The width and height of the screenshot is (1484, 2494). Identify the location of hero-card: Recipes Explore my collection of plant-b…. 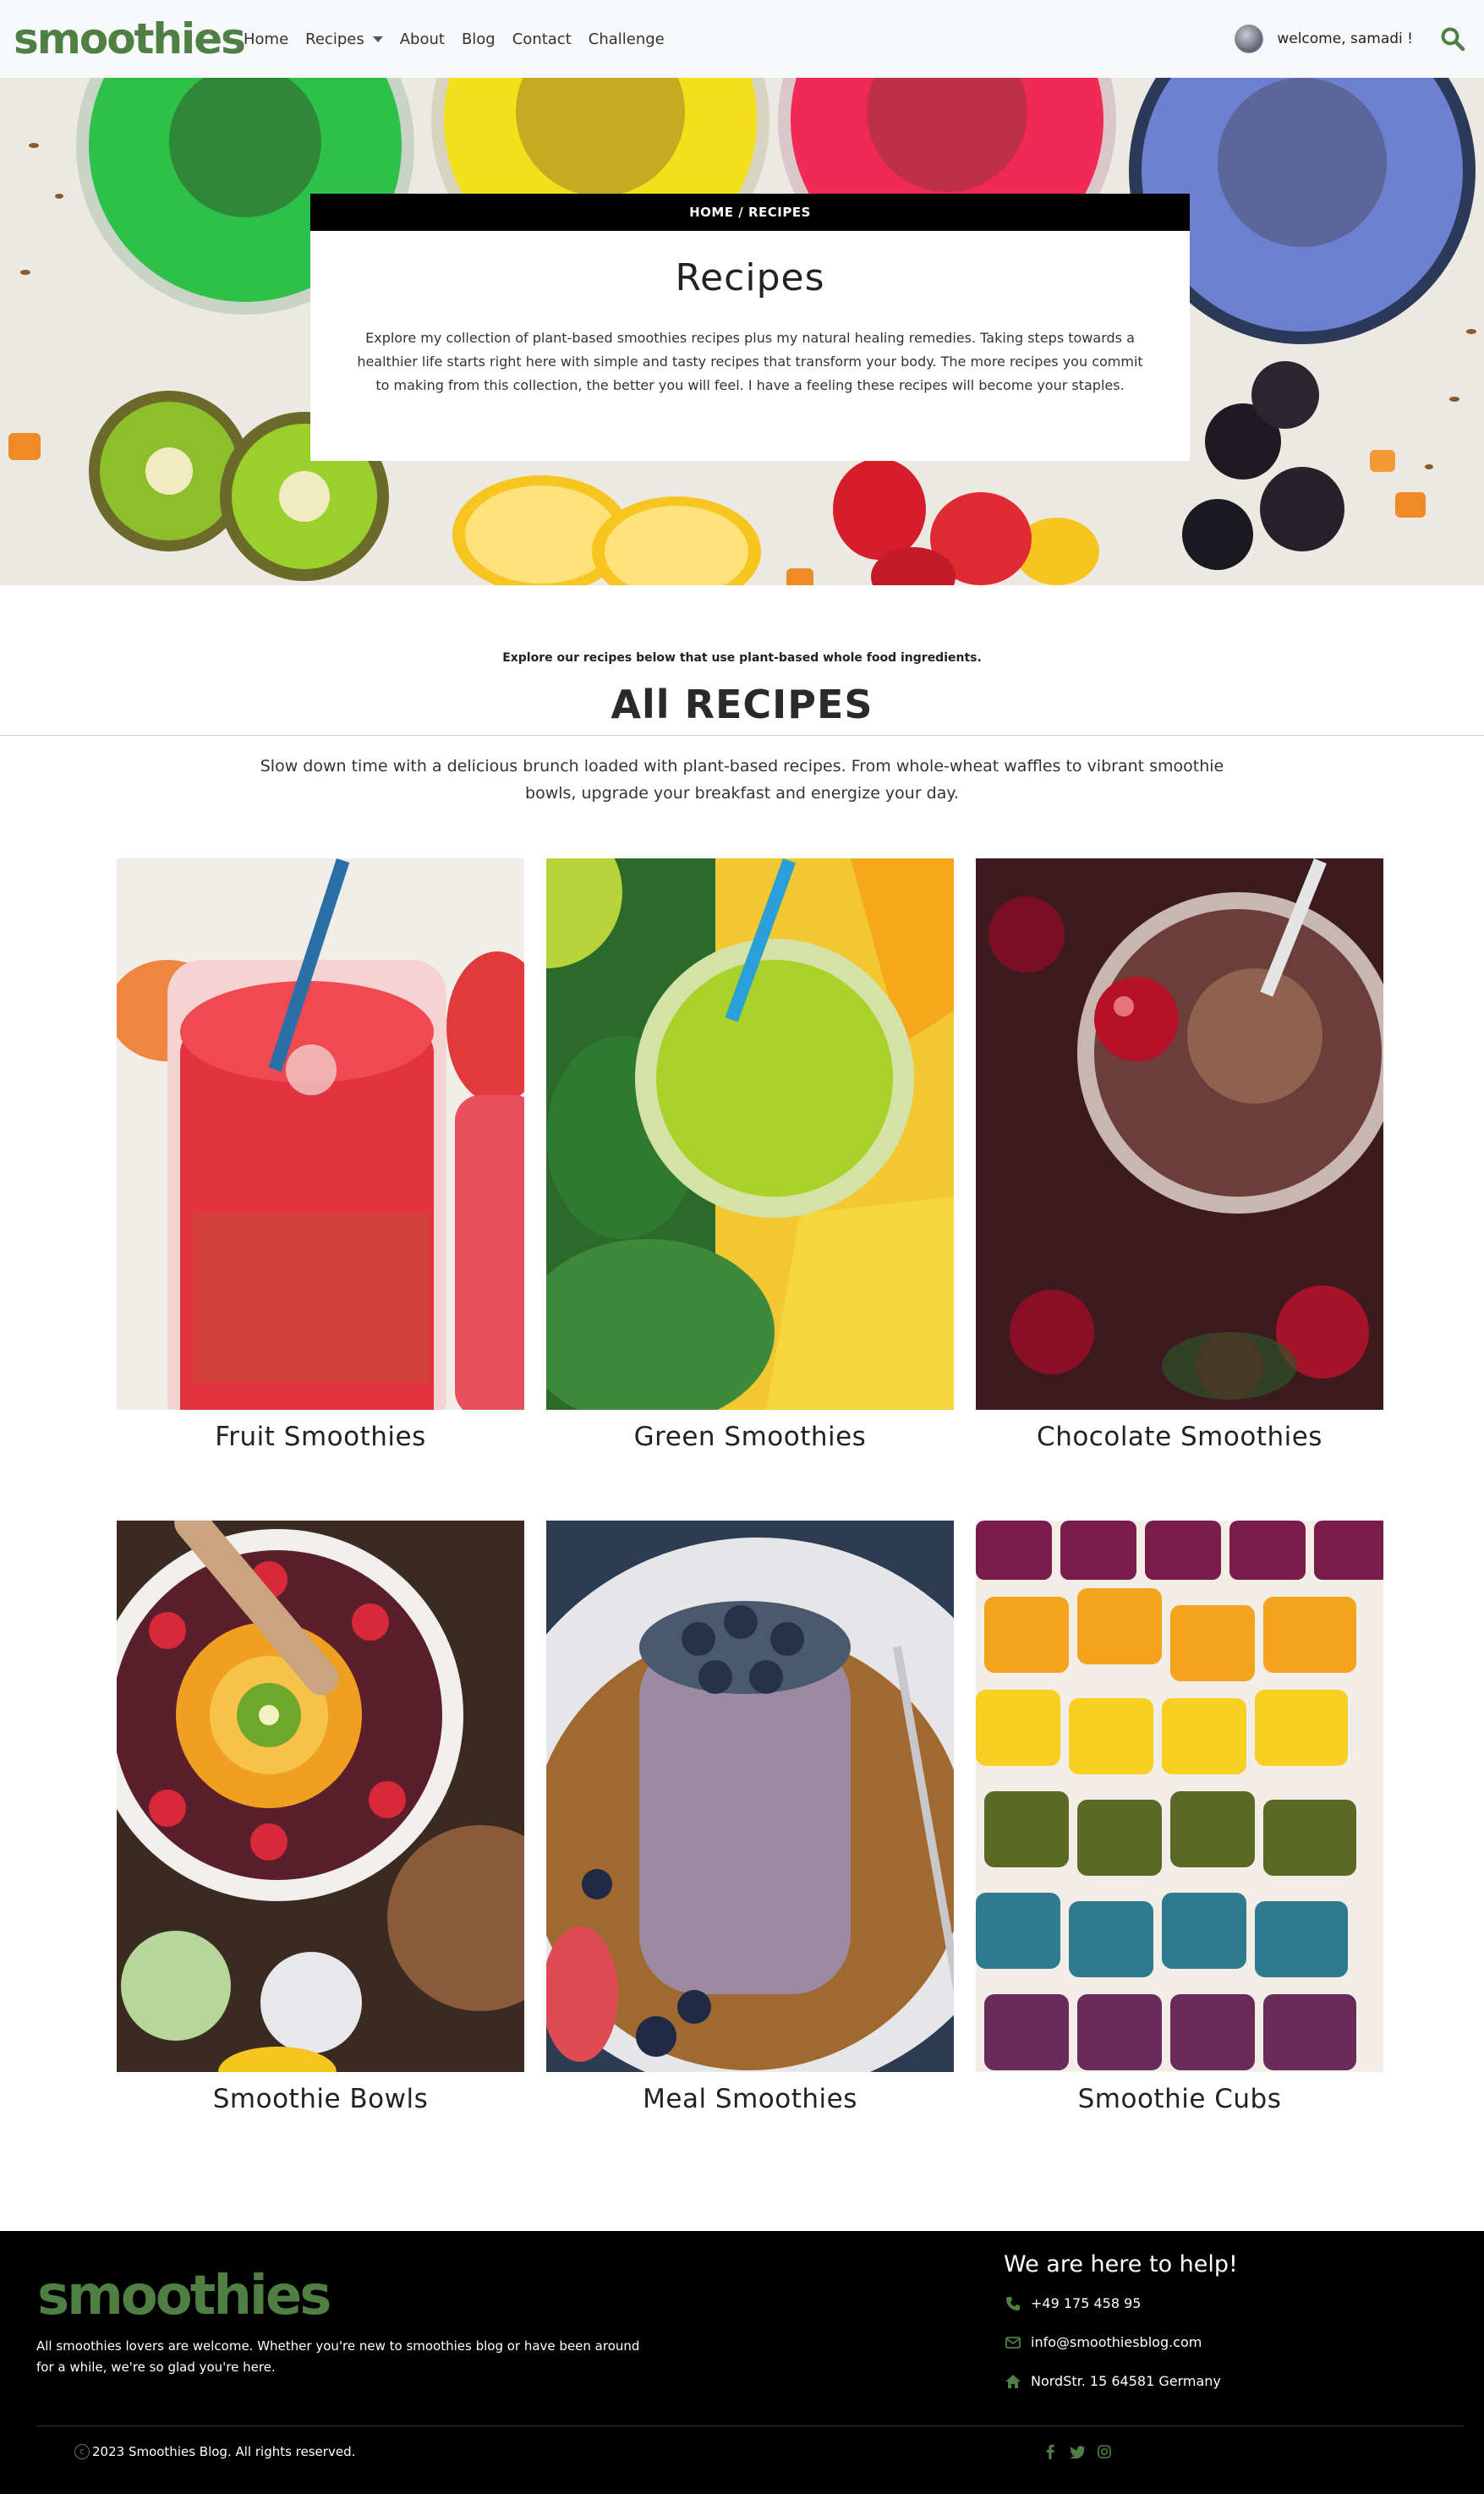
(750, 346).